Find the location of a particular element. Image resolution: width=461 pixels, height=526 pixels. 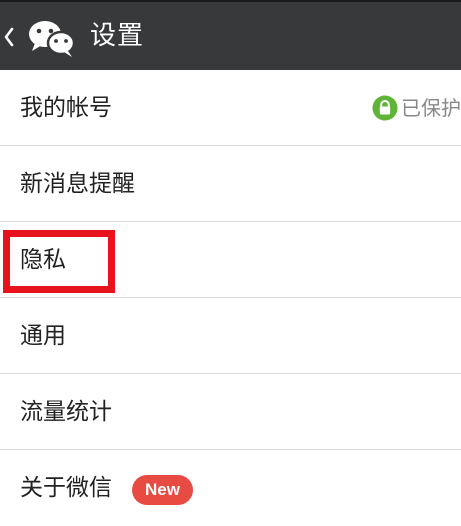

wechat-logo-icon is located at coordinates (52, 39).